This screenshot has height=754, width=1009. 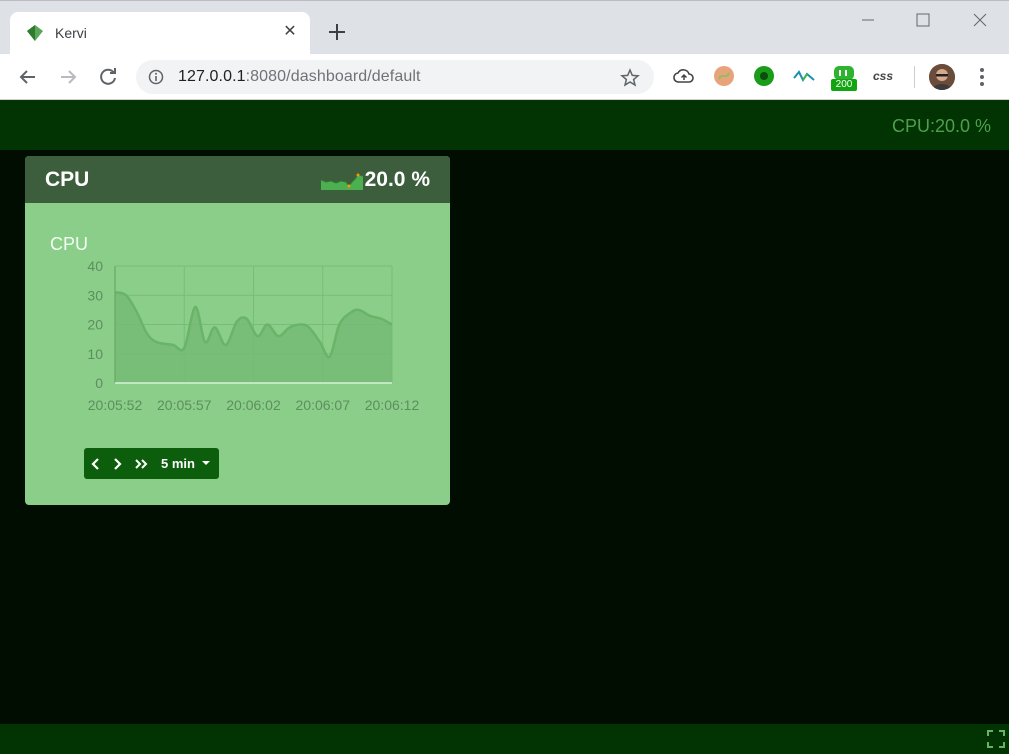 What do you see at coordinates (108, 77) in the screenshot?
I see `reload-icon` at bounding box center [108, 77].